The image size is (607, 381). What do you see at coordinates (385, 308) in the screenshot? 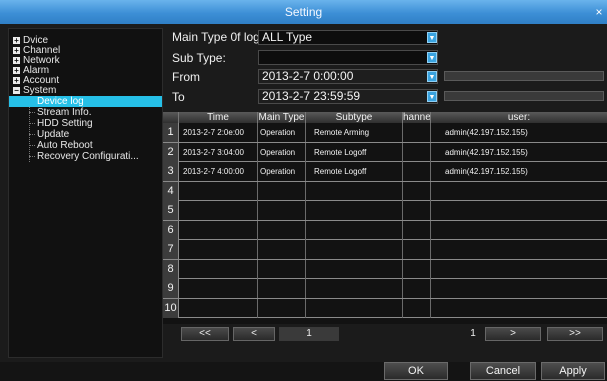
I see `table-row: 10` at bounding box center [385, 308].